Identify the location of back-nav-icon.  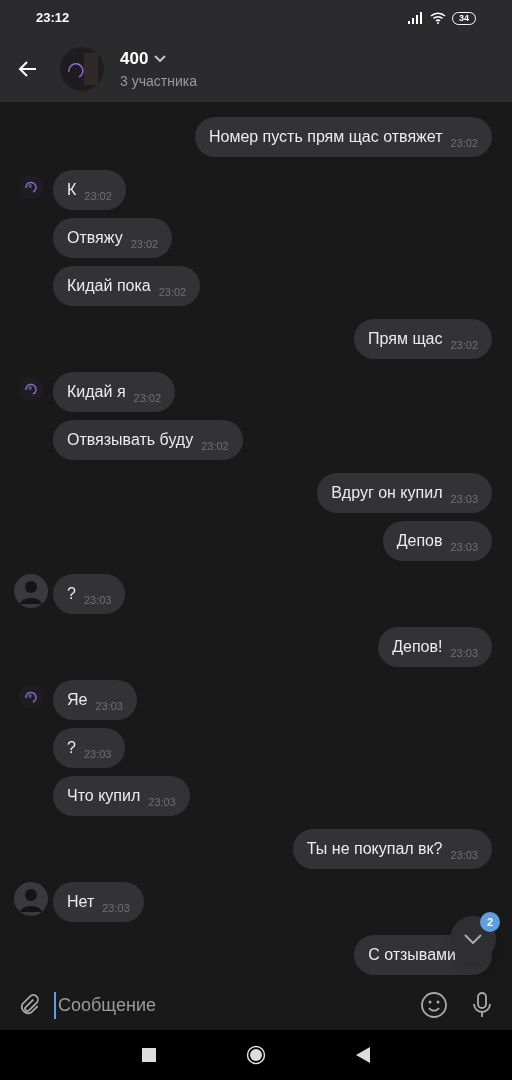
(363, 1055).